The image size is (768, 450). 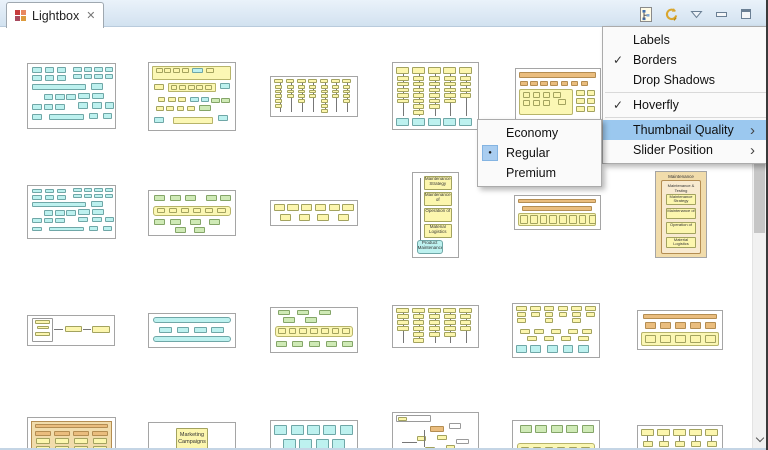 I want to click on submenu-item-label: Premium, so click(x=531, y=173).